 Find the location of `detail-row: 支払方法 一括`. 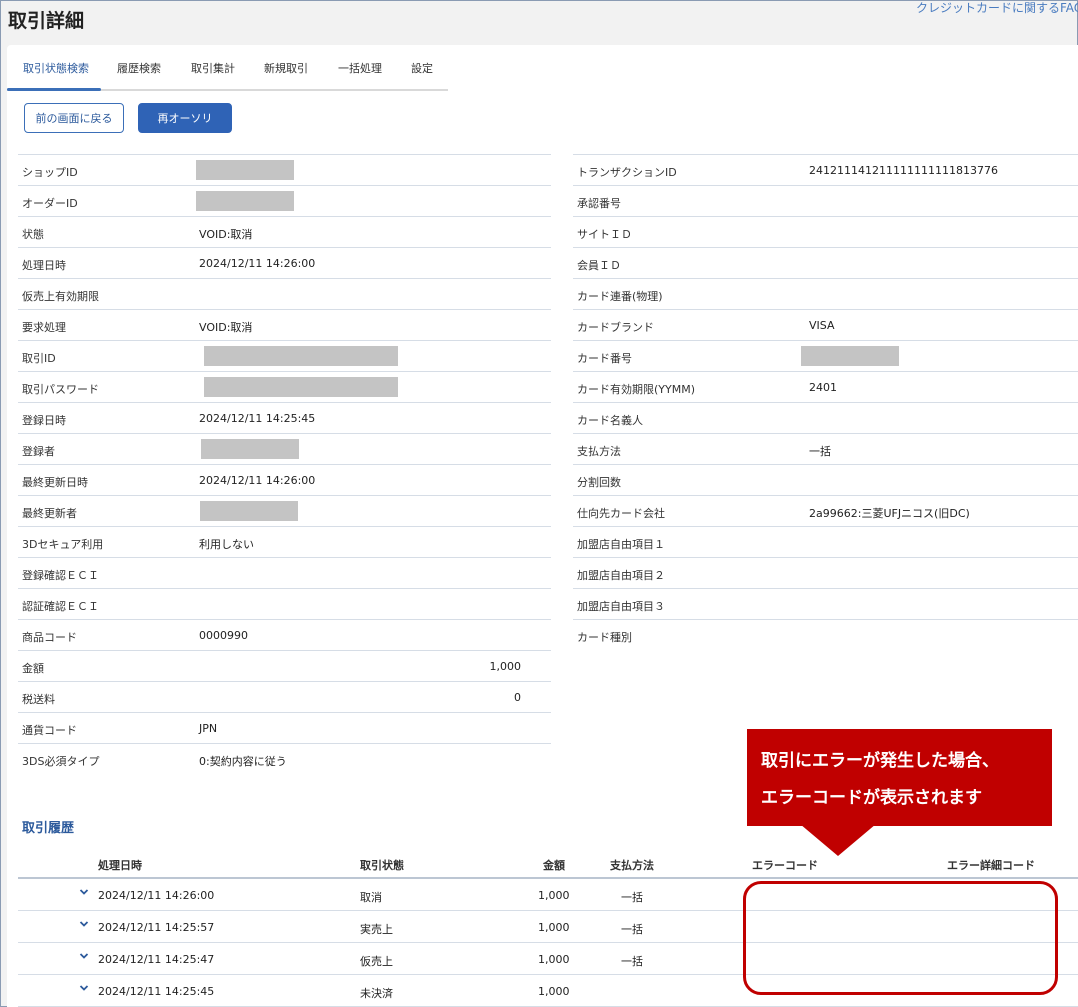

detail-row: 支払方法 一括 is located at coordinates (825, 448).